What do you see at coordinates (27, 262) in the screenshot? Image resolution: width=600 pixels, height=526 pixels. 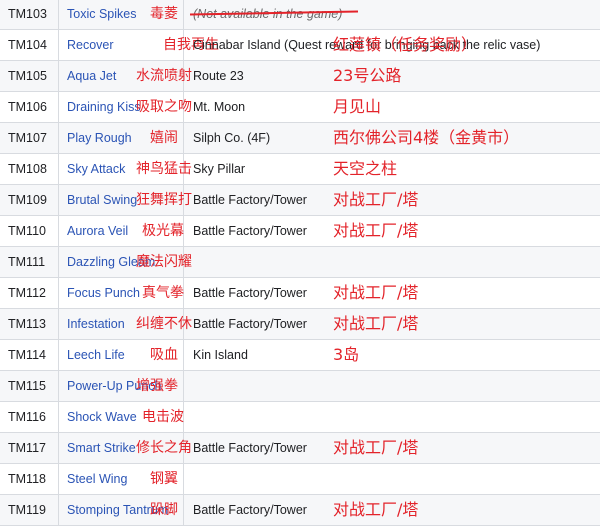 I see `tm-number: TM111` at bounding box center [27, 262].